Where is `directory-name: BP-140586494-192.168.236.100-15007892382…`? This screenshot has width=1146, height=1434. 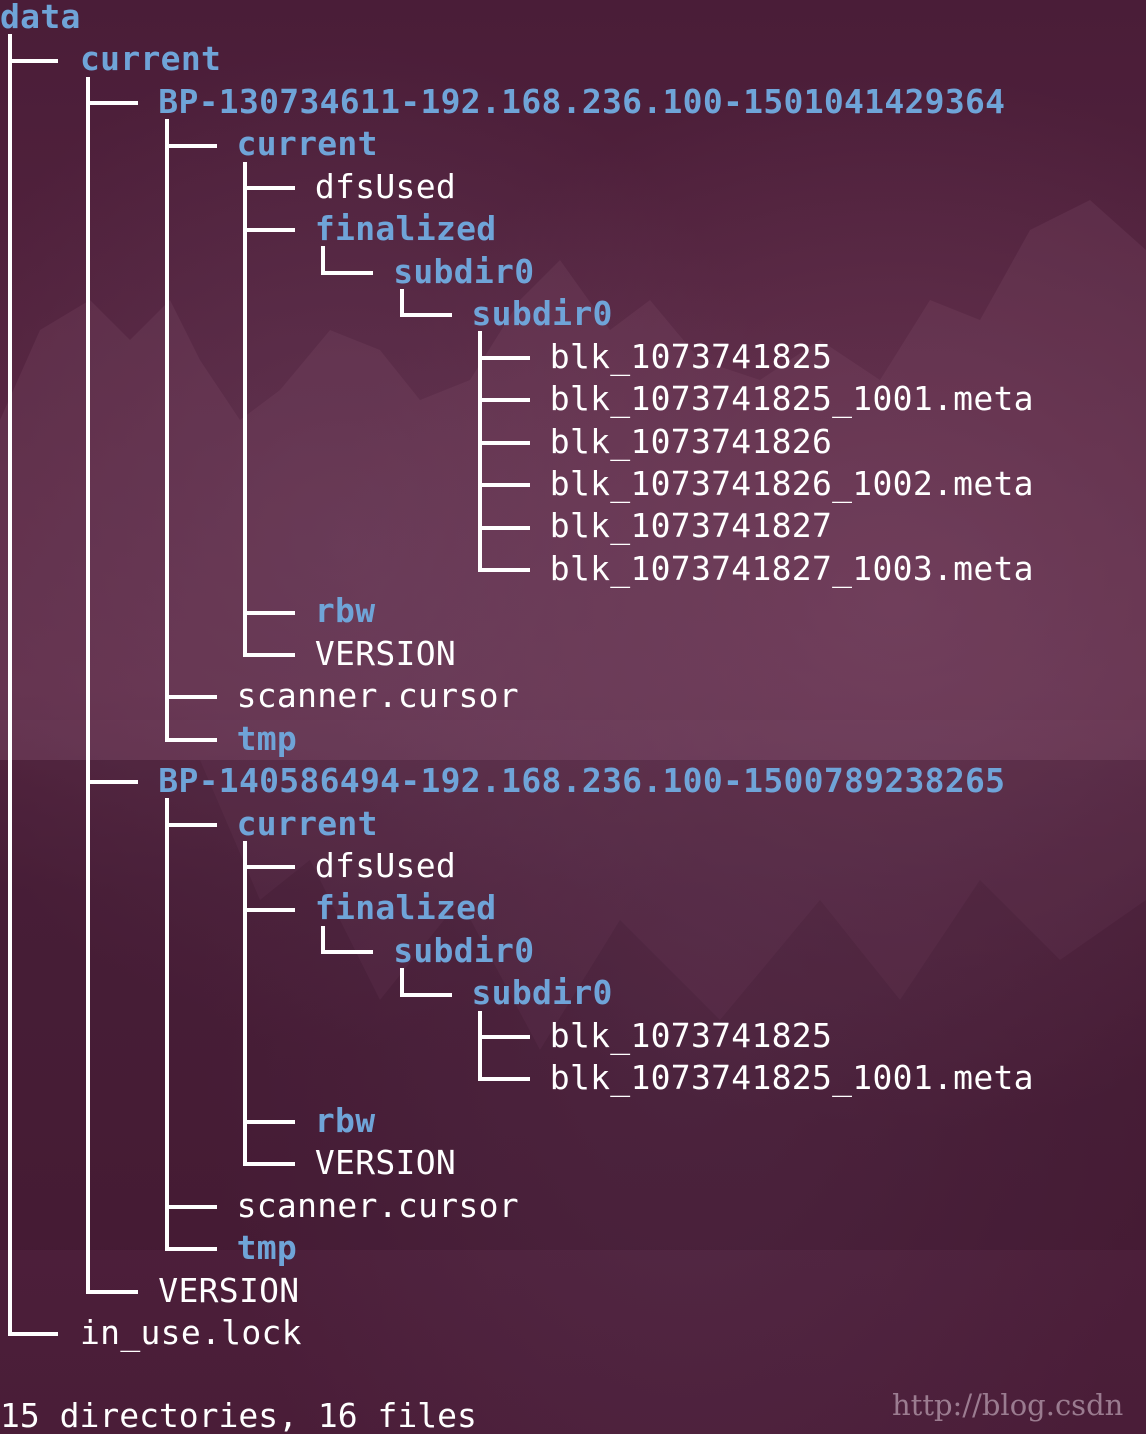
directory-name: BP-140586494-192.168.236.100-15007892382… is located at coordinates (581, 780).